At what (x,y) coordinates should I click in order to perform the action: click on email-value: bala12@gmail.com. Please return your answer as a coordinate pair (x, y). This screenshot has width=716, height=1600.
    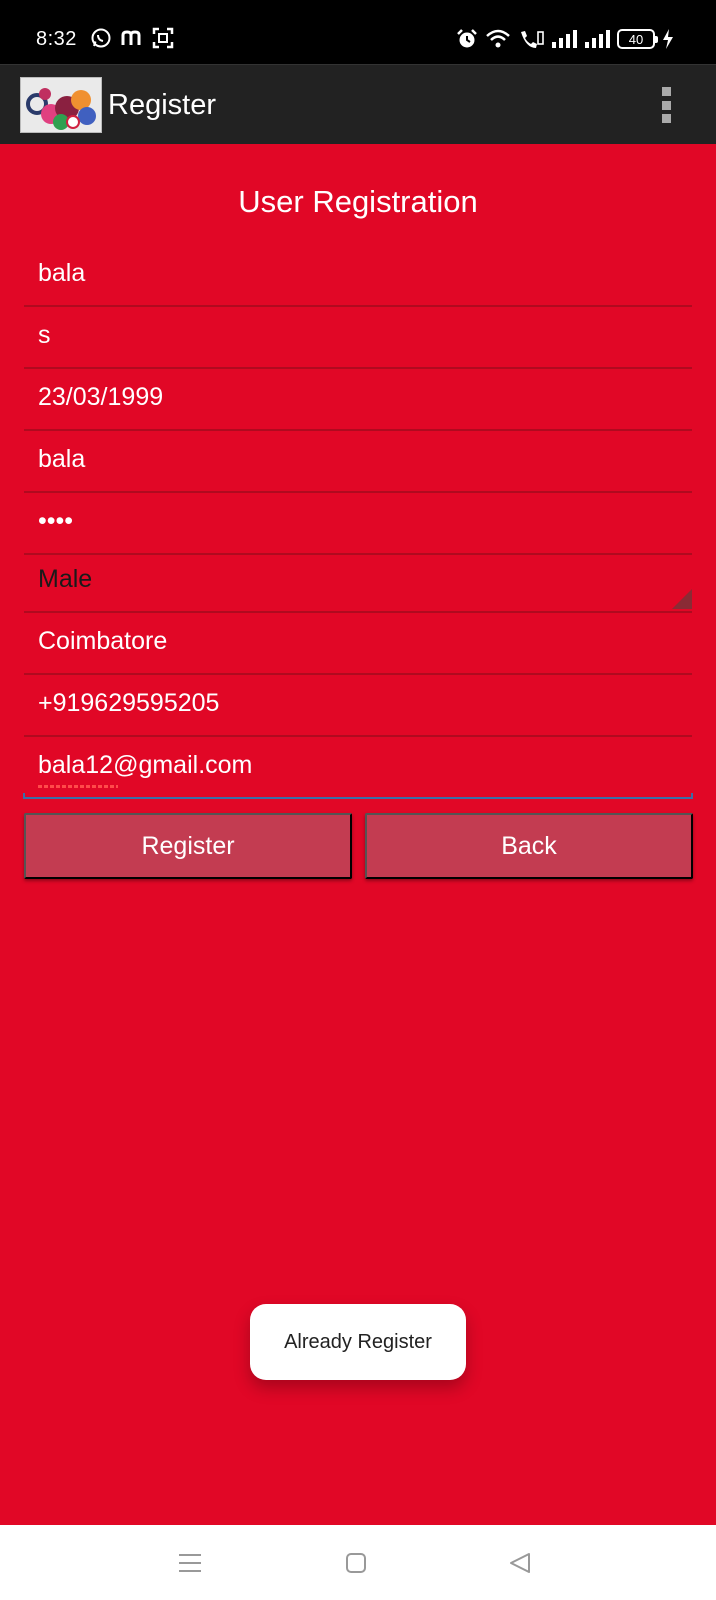
    Looking at the image, I should click on (358, 765).